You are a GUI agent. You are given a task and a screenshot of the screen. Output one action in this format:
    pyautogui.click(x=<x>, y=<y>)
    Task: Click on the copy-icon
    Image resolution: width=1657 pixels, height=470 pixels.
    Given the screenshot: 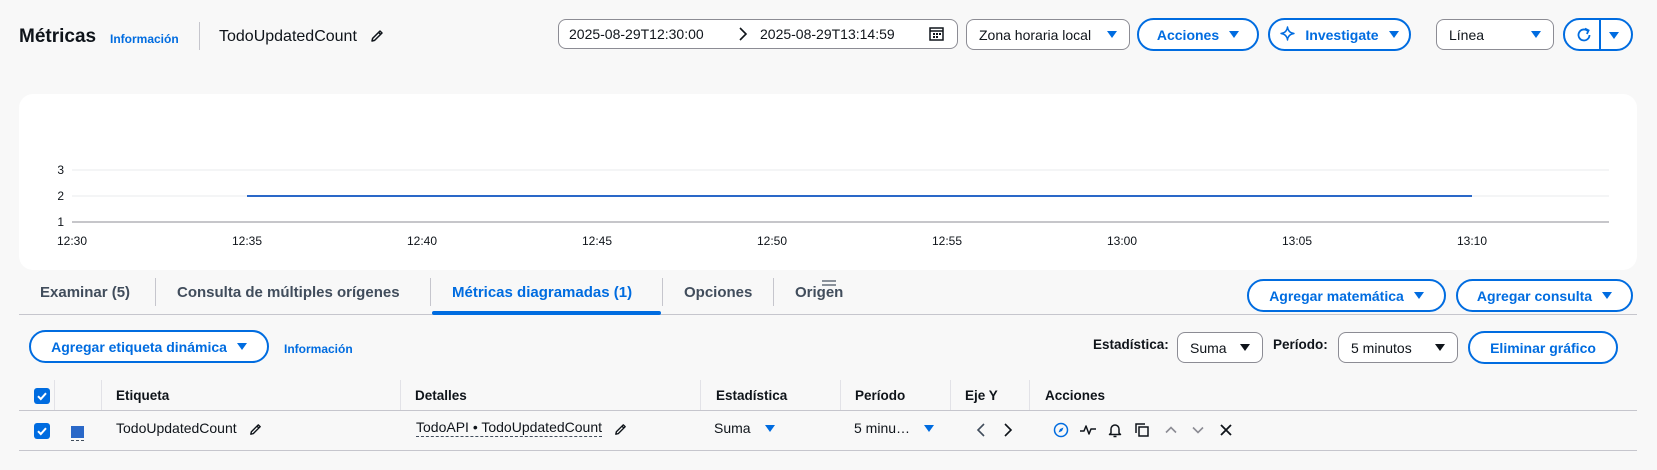 What is the action you would take?
    pyautogui.click(x=1142, y=432)
    